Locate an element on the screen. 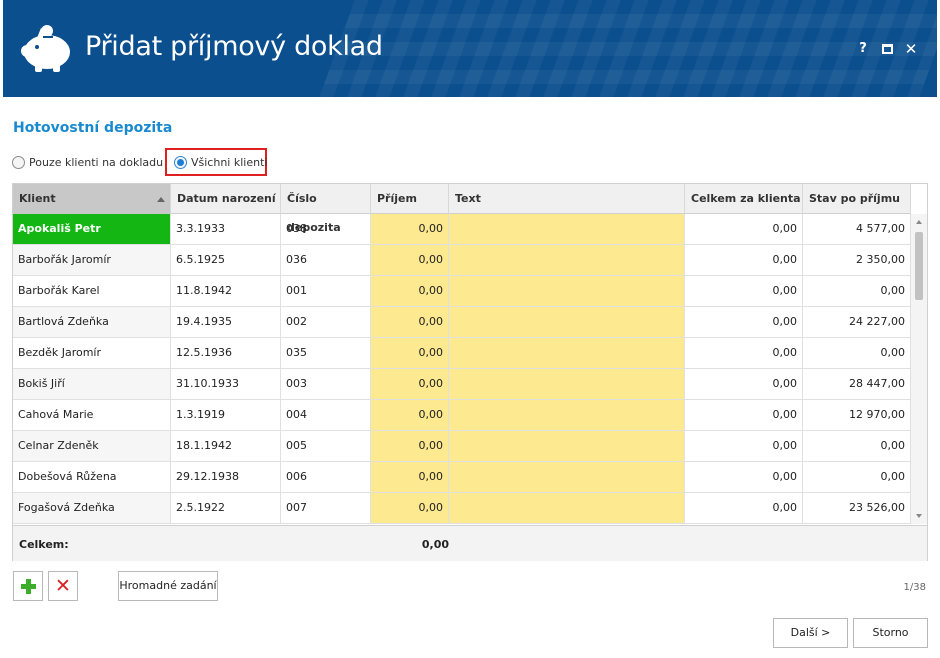 This screenshot has height=658, width=940. table-row: Bezděk Jaromír 12.5.1936 035 0,00 0,00 0,00 is located at coordinates (462, 353).